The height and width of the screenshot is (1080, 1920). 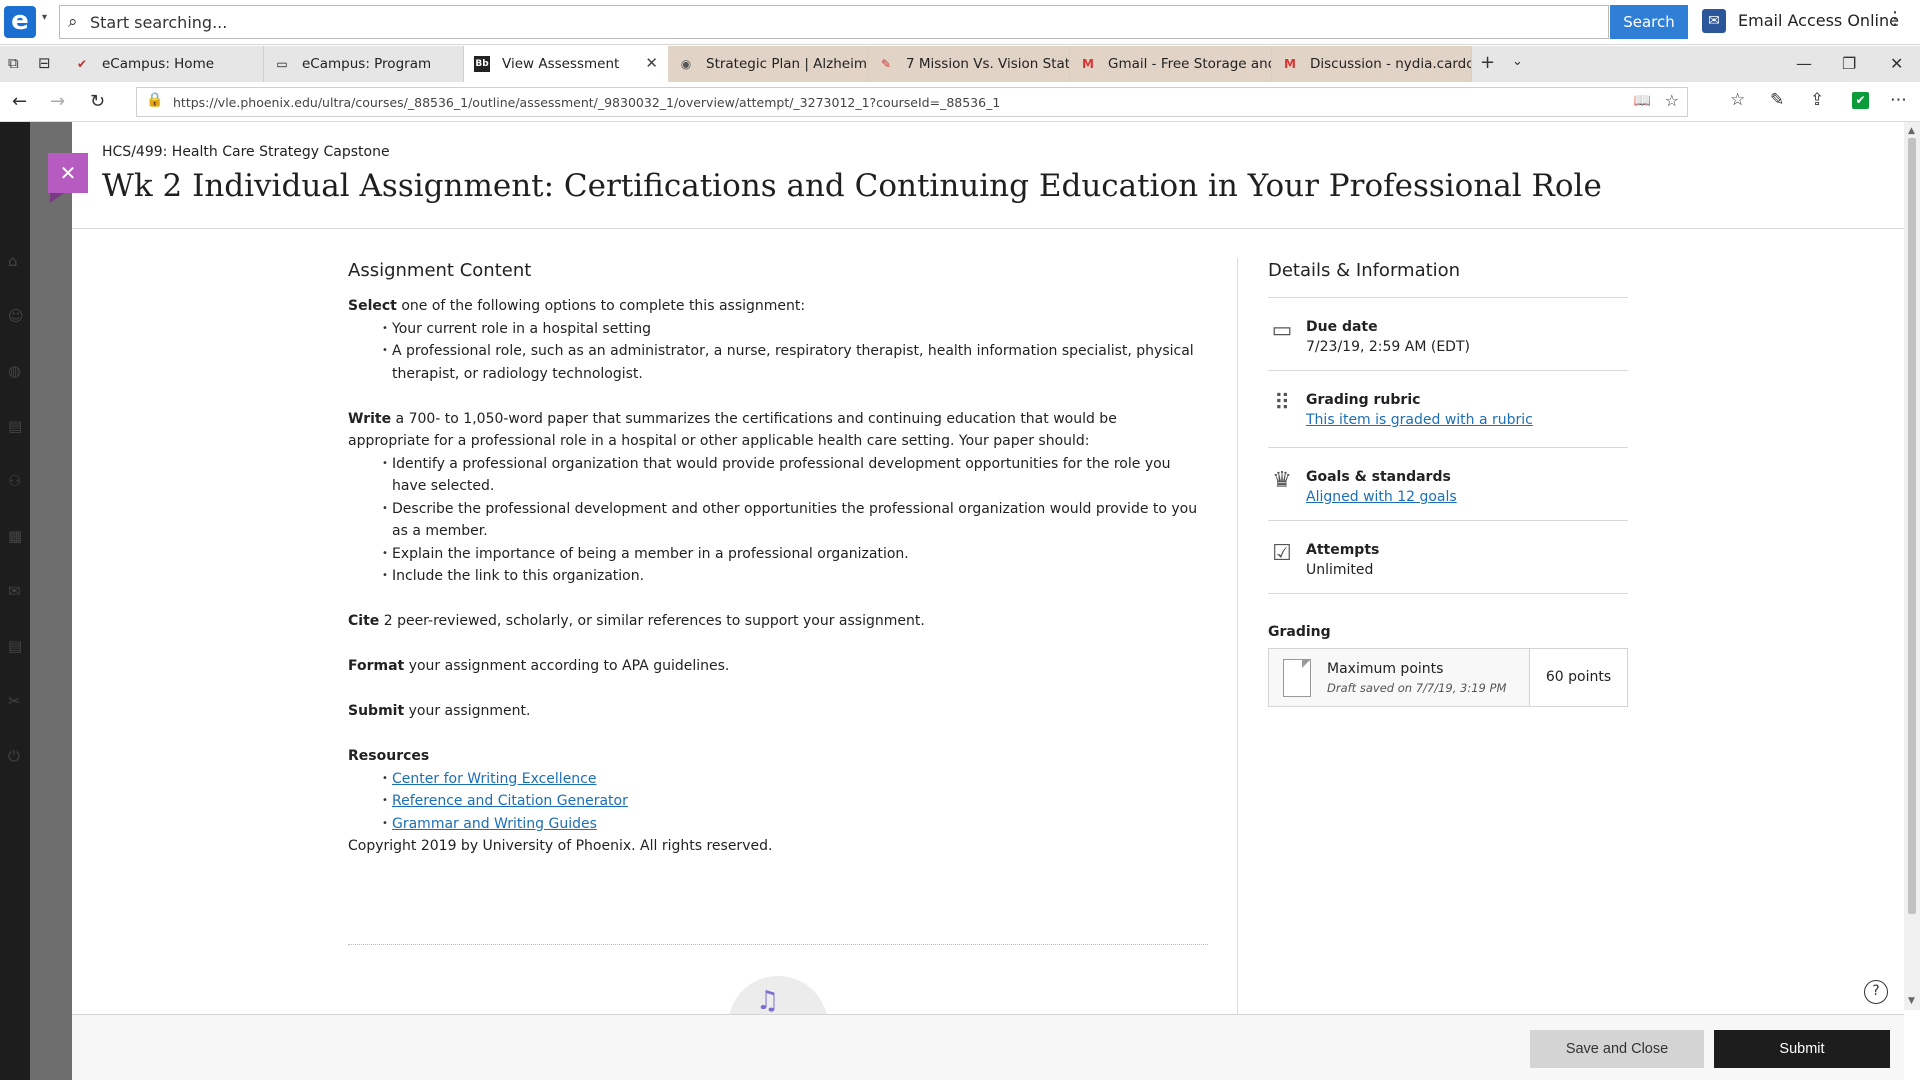 I want to click on search-dropdown-icon: ▾, so click(x=44, y=17).